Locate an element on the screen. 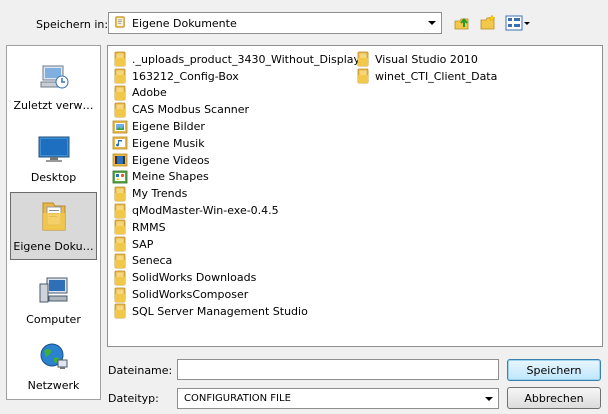 This screenshot has width=608, height=414. place-network: Netzwerk is located at coordinates (53, 364).